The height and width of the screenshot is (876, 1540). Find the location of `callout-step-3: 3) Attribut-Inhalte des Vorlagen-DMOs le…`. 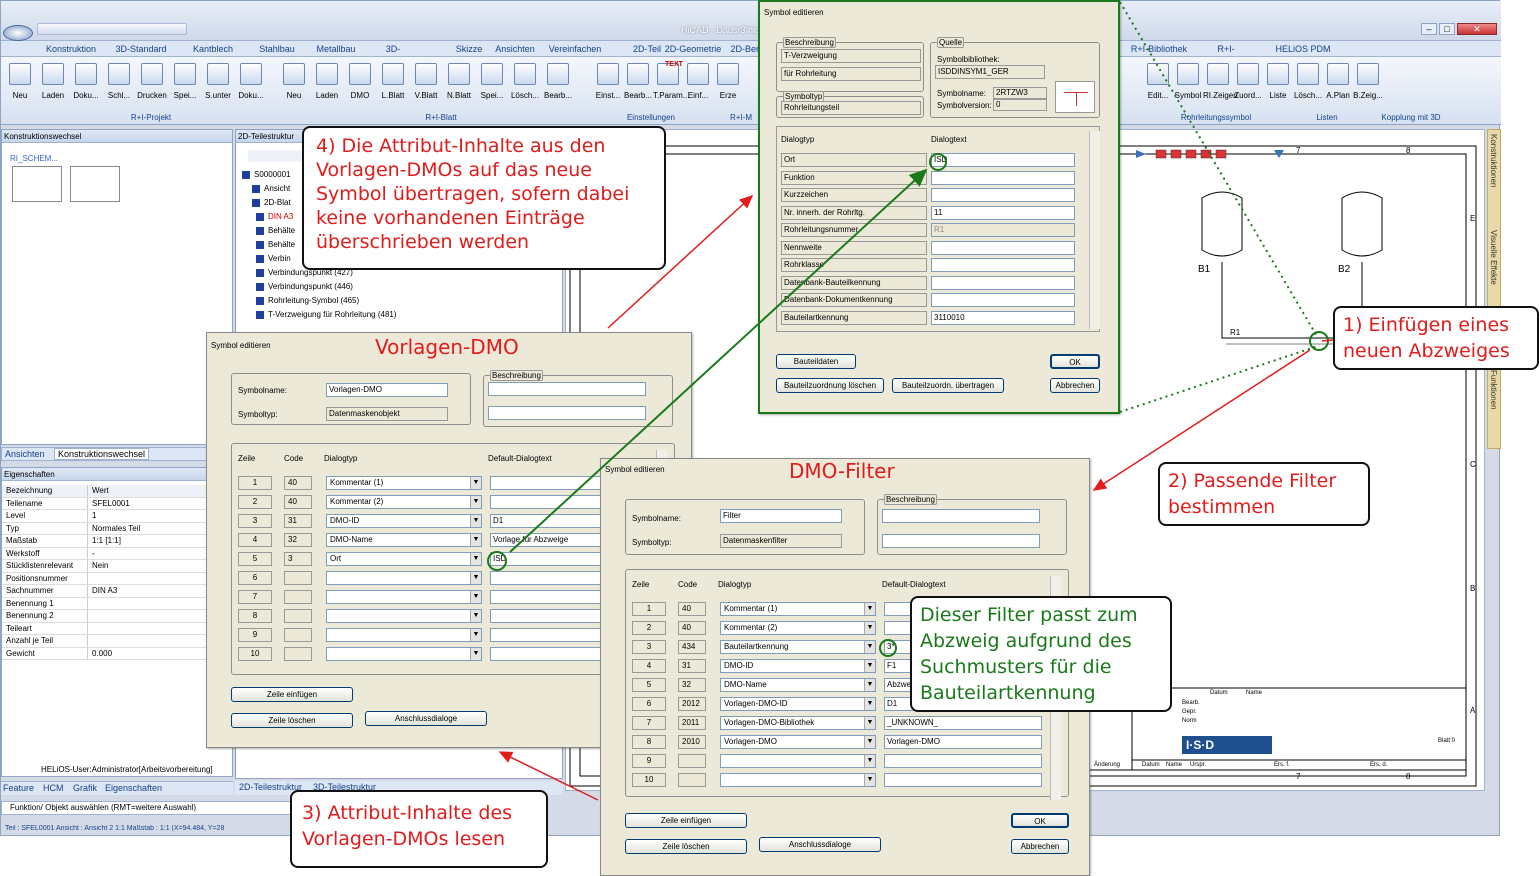

callout-step-3: 3) Attribut-Inhalte des Vorlagen-DMOs le… is located at coordinates (419, 829).